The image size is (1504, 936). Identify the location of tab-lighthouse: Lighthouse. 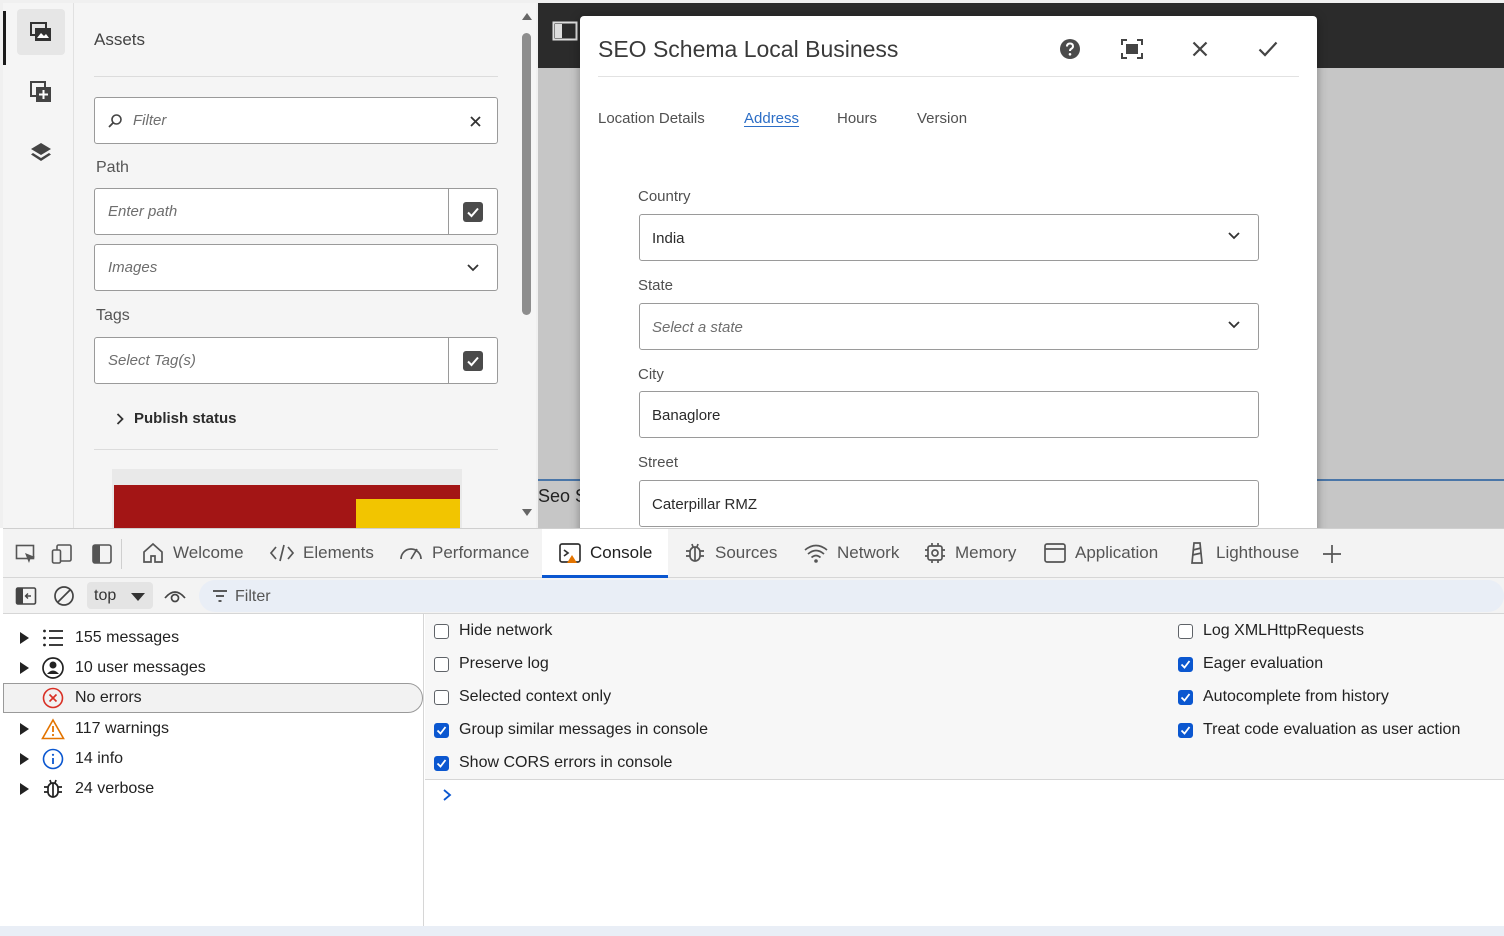
(1242, 553).